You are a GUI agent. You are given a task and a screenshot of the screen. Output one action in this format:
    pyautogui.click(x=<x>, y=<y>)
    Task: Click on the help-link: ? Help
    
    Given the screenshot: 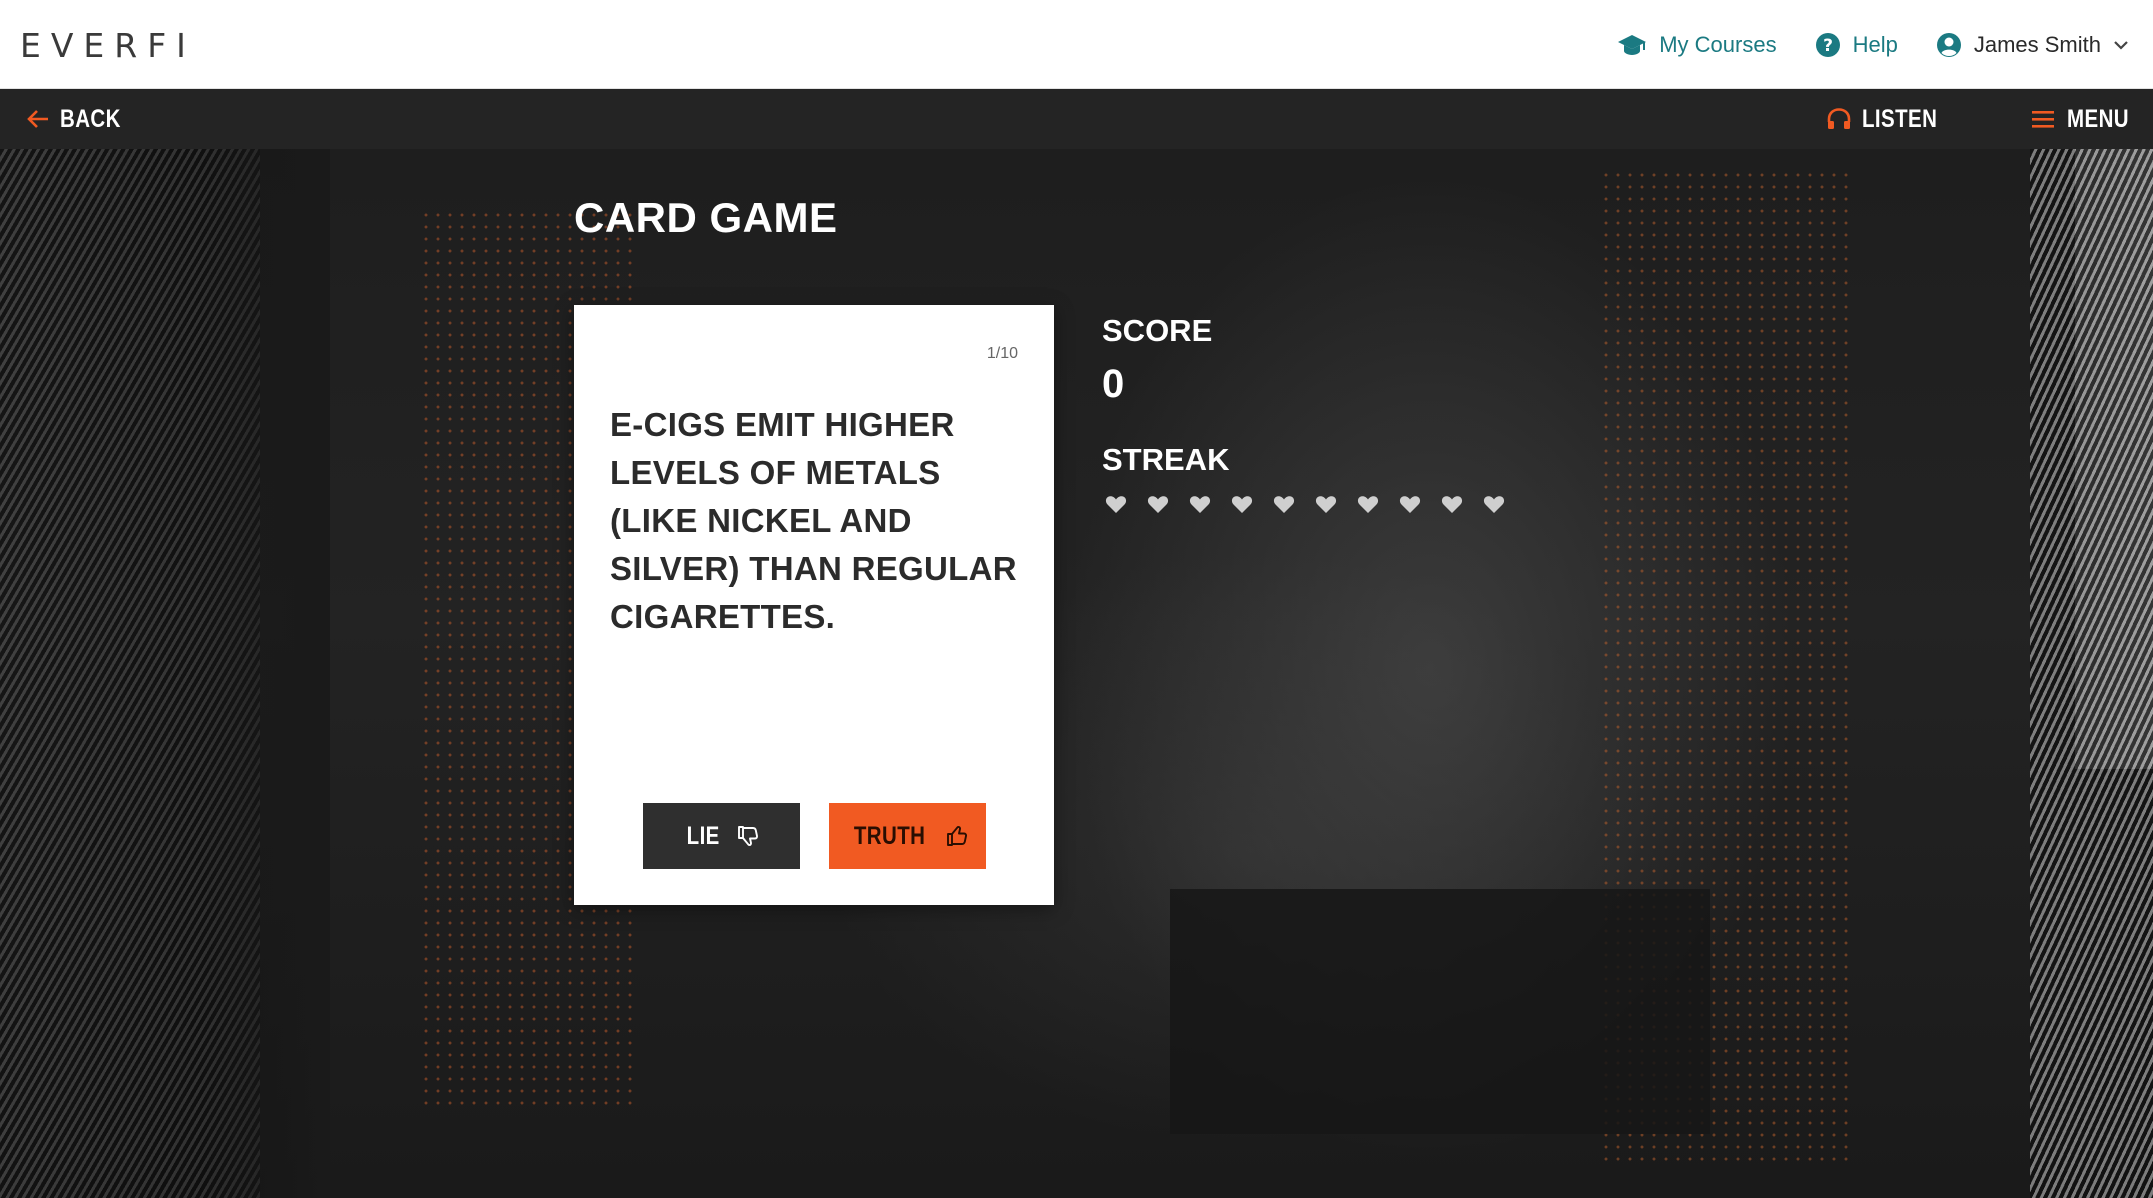 What is the action you would take?
    pyautogui.click(x=1856, y=45)
    